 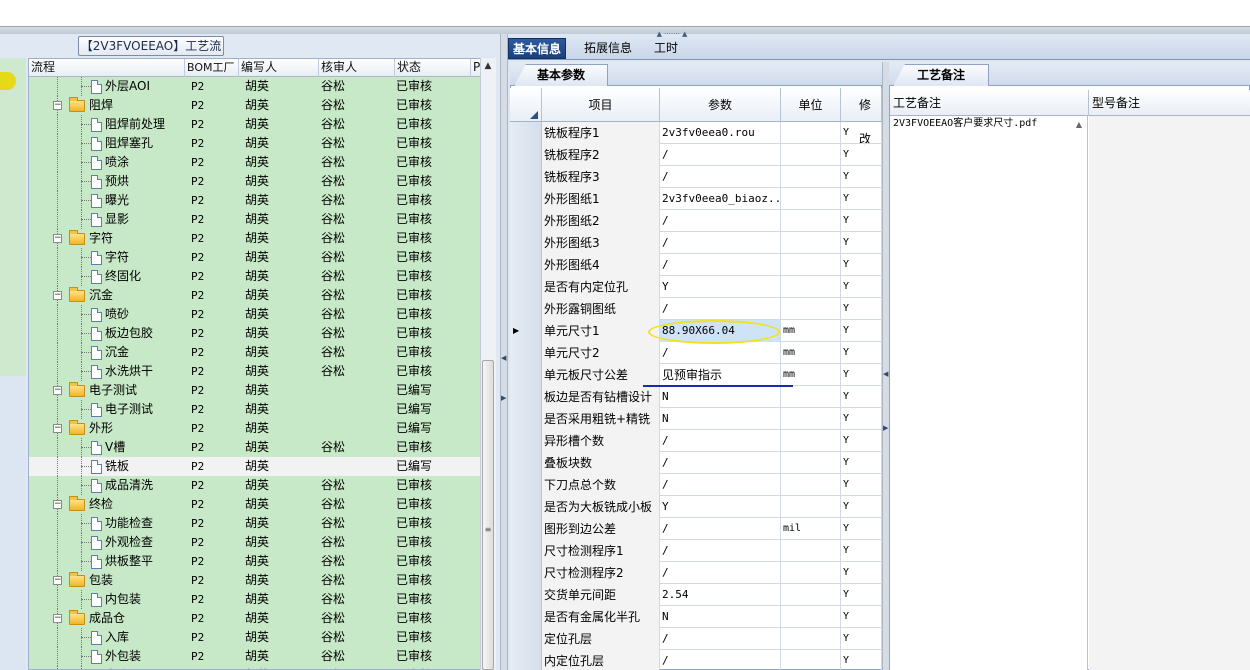 What do you see at coordinates (488, 515) in the screenshot?
I see `tree-scroll-thumb` at bounding box center [488, 515].